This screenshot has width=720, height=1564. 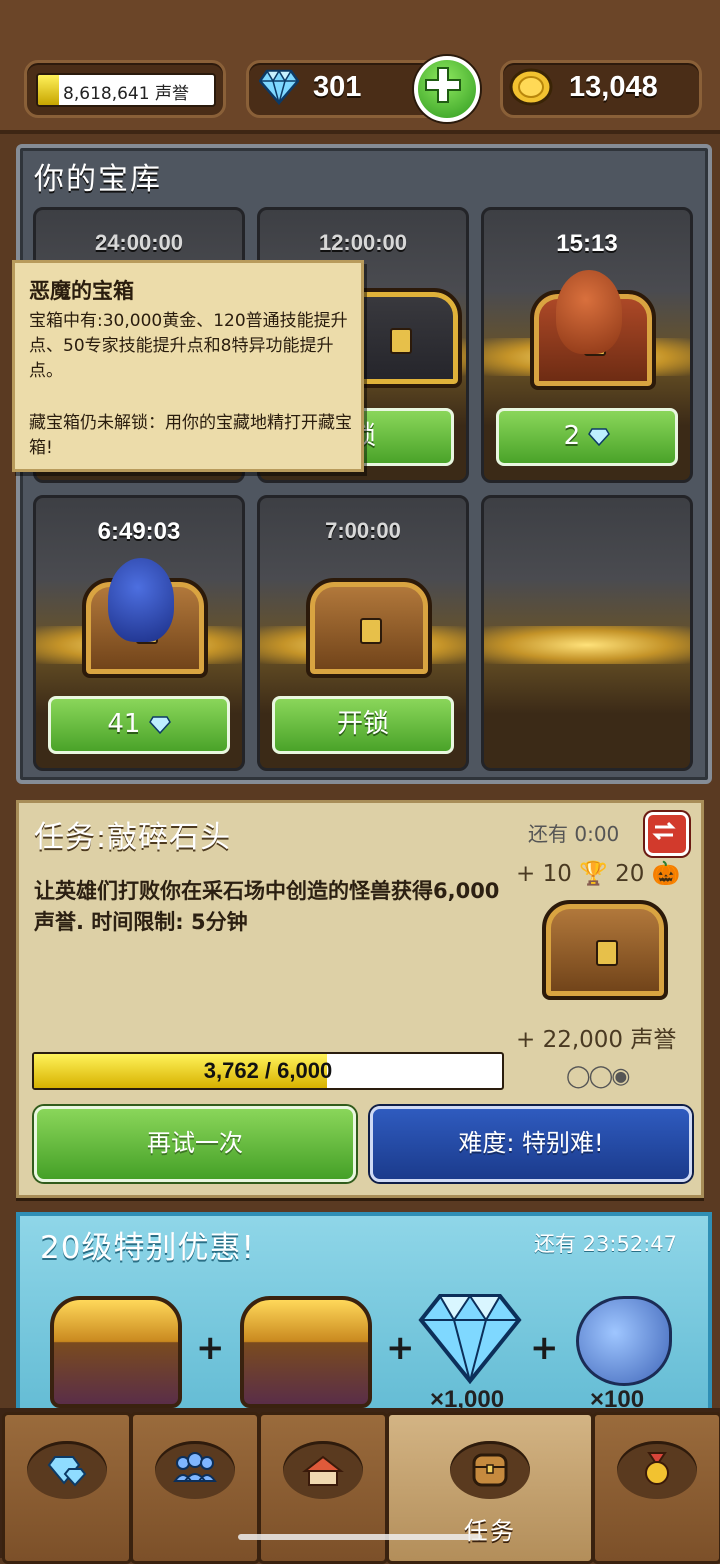 I want to click on speedup-button: 41, so click(x=139, y=725).